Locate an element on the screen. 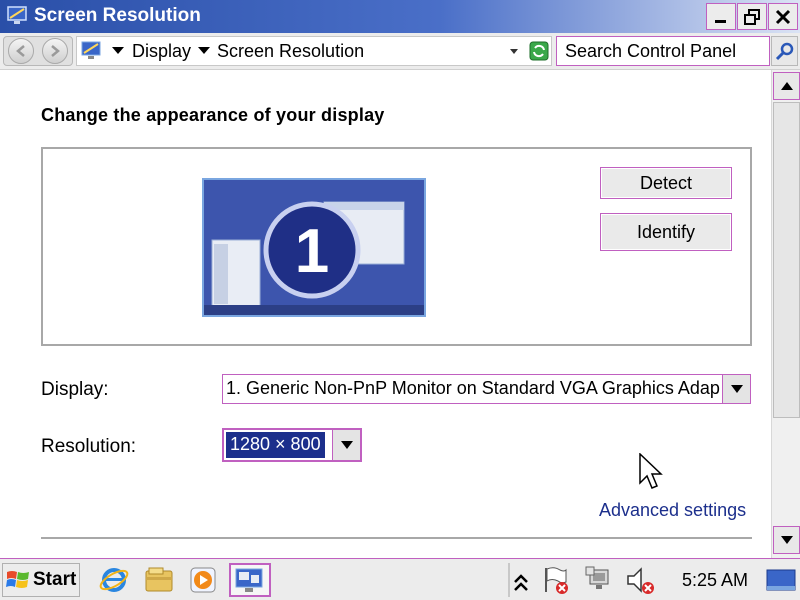 This screenshot has height=600, width=800. search-button is located at coordinates (784, 51).